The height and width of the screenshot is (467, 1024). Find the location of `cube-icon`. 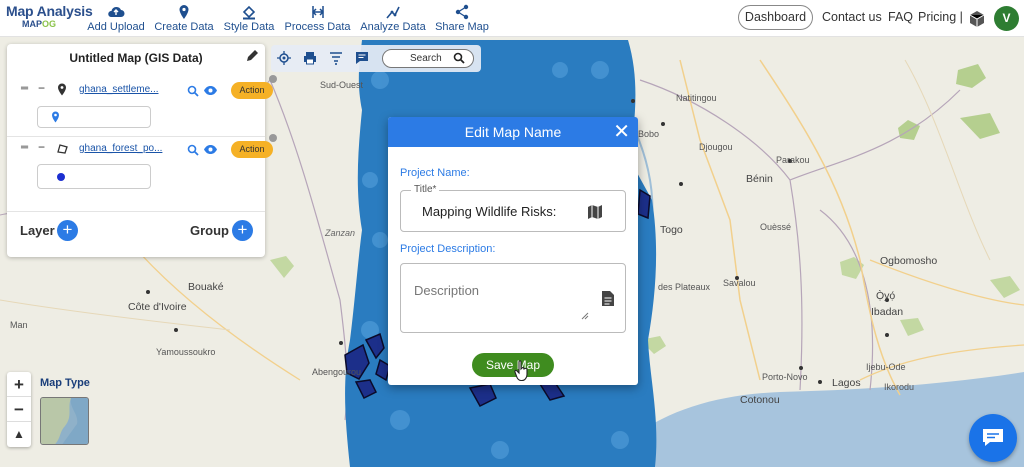

cube-icon is located at coordinates (977, 19).